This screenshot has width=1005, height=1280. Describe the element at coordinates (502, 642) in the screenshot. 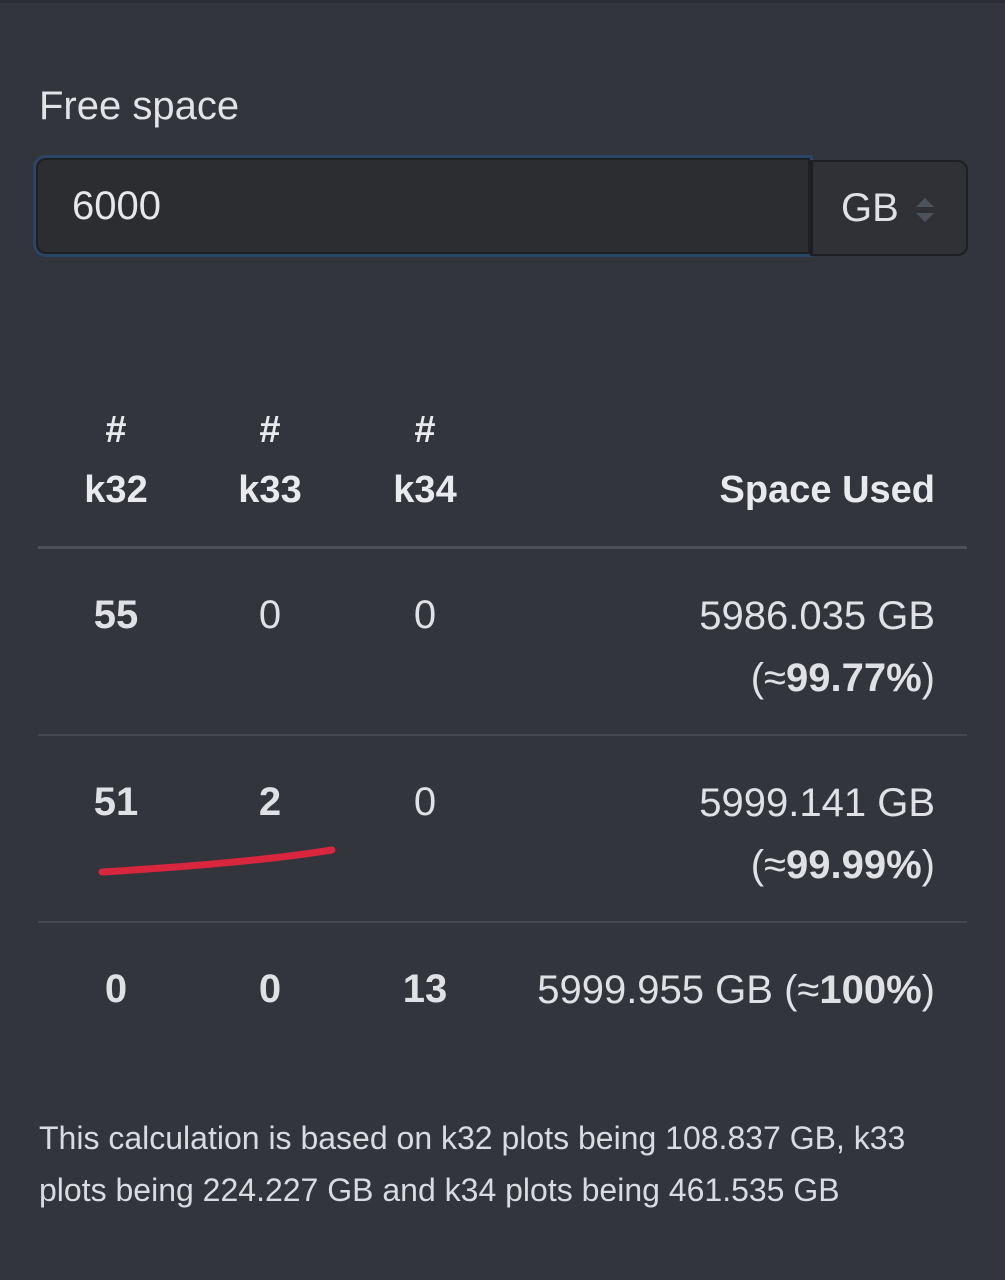

I see `table-row: 55 0 0 5986.035 GB (≈99.77%)` at that location.